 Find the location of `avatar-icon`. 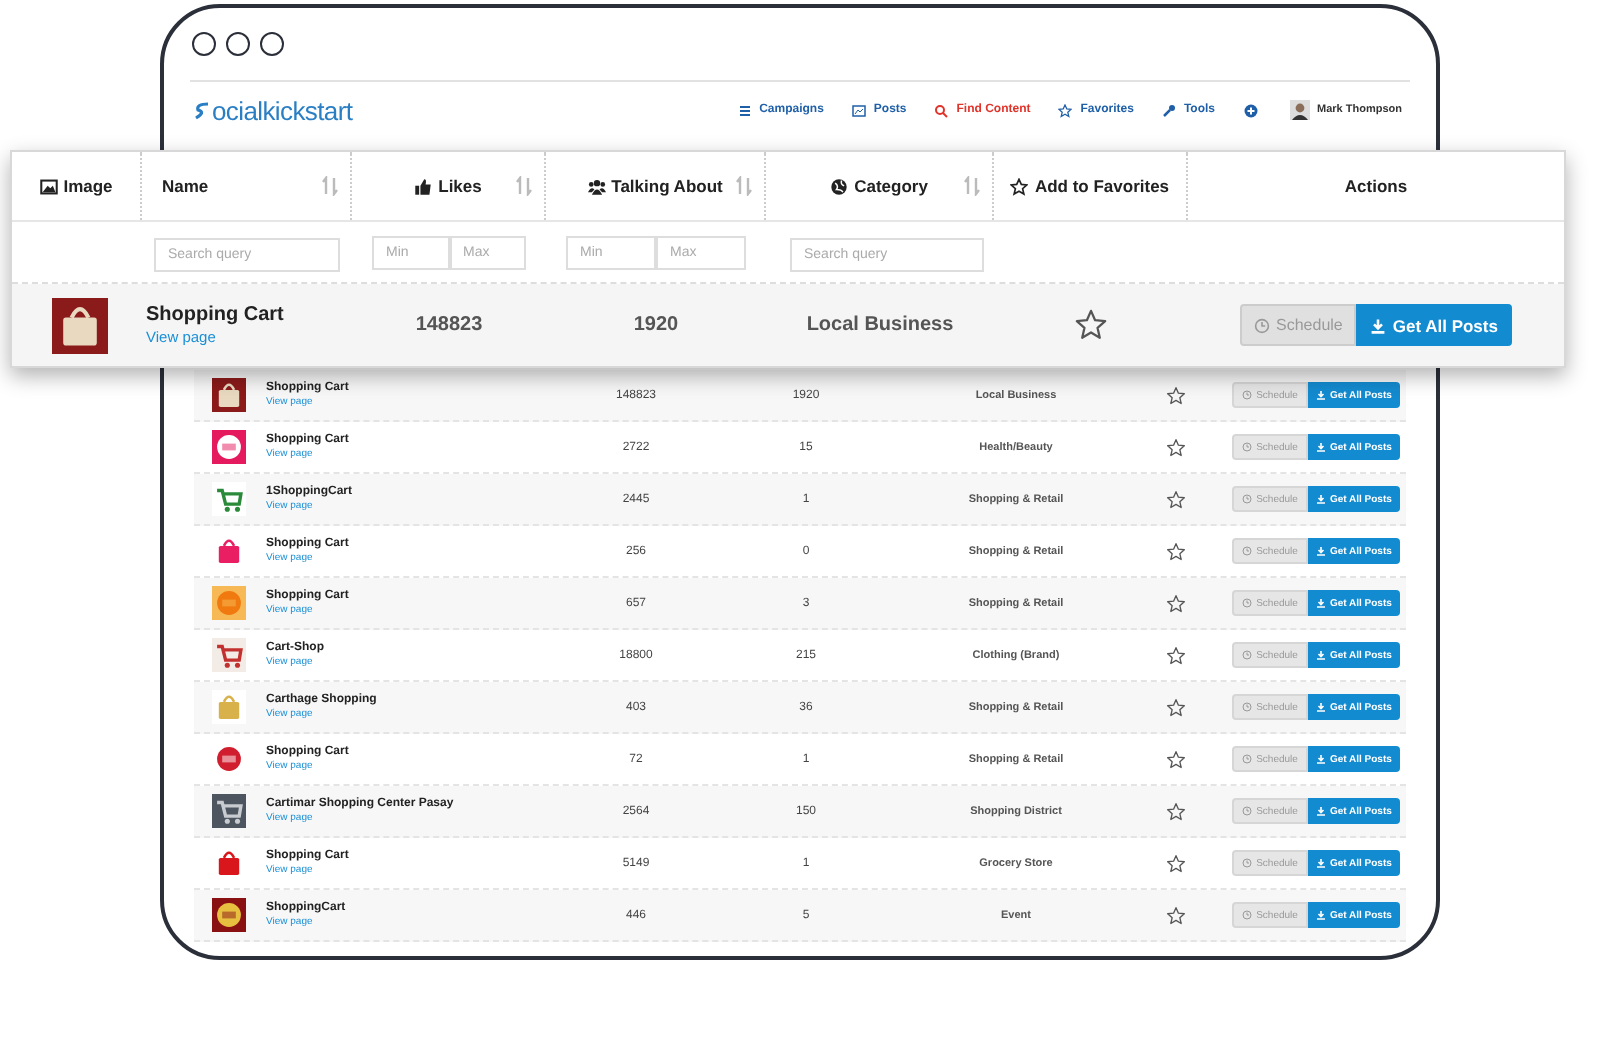

avatar-icon is located at coordinates (1299, 110).